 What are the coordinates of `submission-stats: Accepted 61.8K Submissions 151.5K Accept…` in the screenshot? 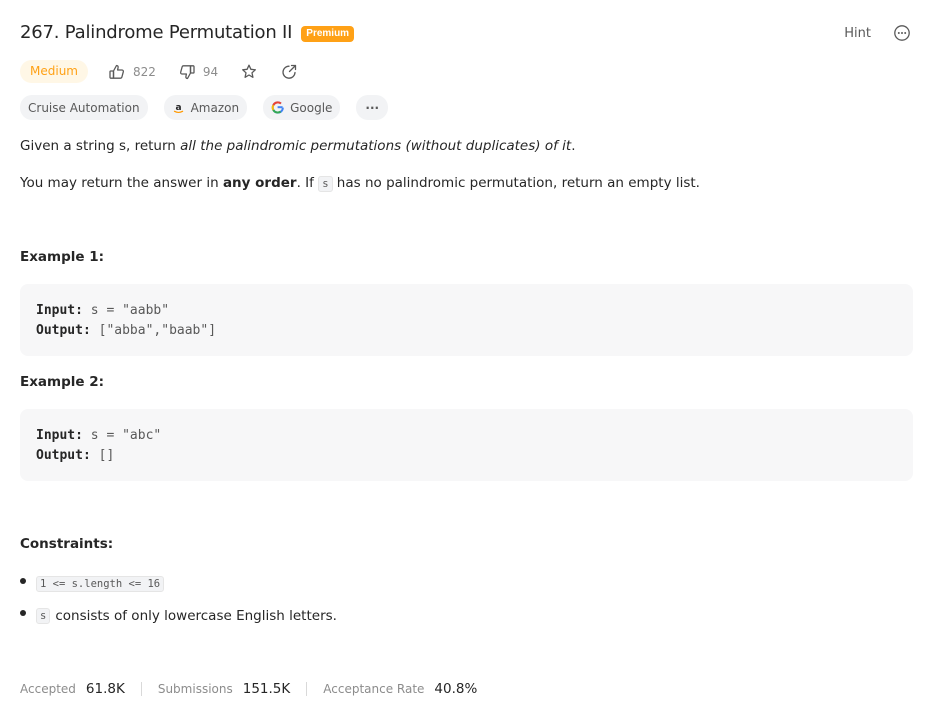 It's located at (248, 689).